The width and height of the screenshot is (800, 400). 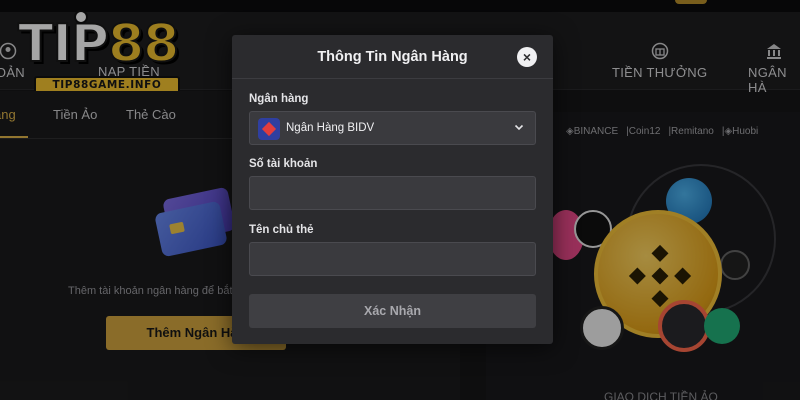 I want to click on close-icon: ×, so click(x=527, y=57).